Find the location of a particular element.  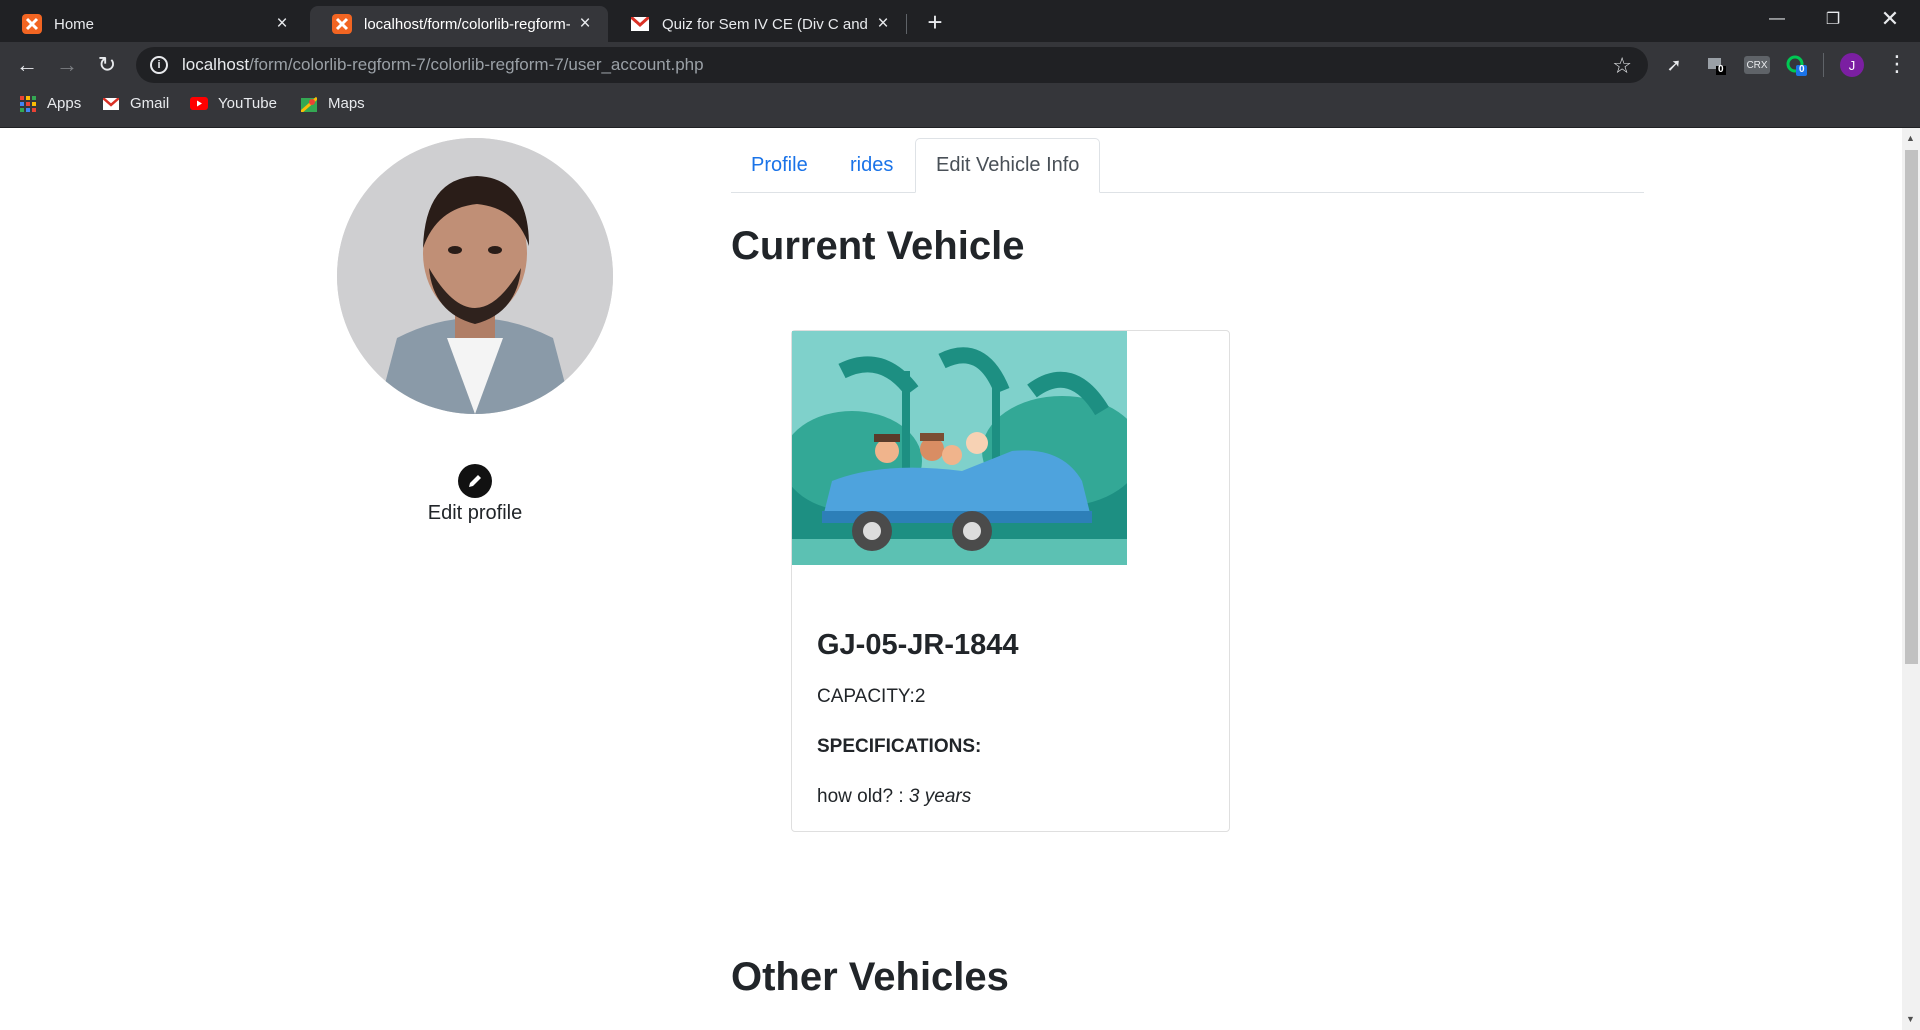

green-extension-icon: 0 is located at coordinates (1796, 65).